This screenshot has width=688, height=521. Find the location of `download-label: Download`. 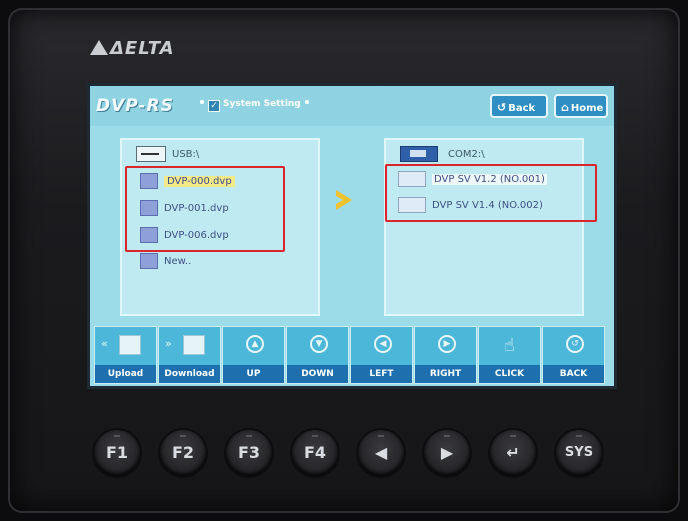

download-label: Download is located at coordinates (189, 374).